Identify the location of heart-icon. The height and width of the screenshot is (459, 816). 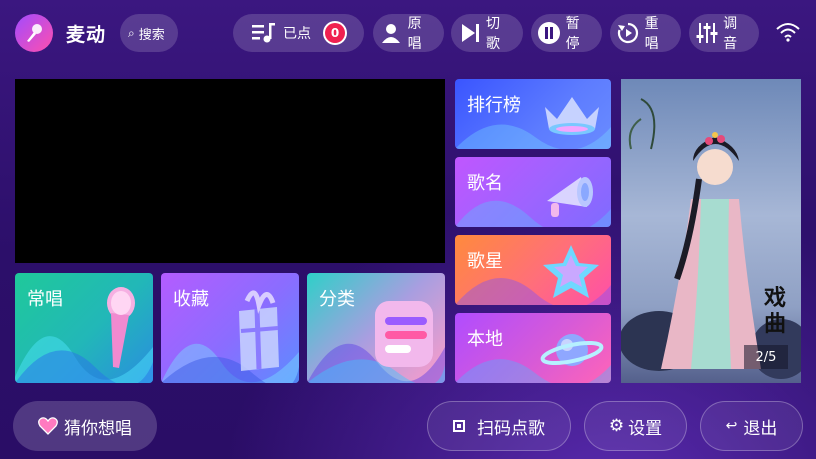
(48, 426).